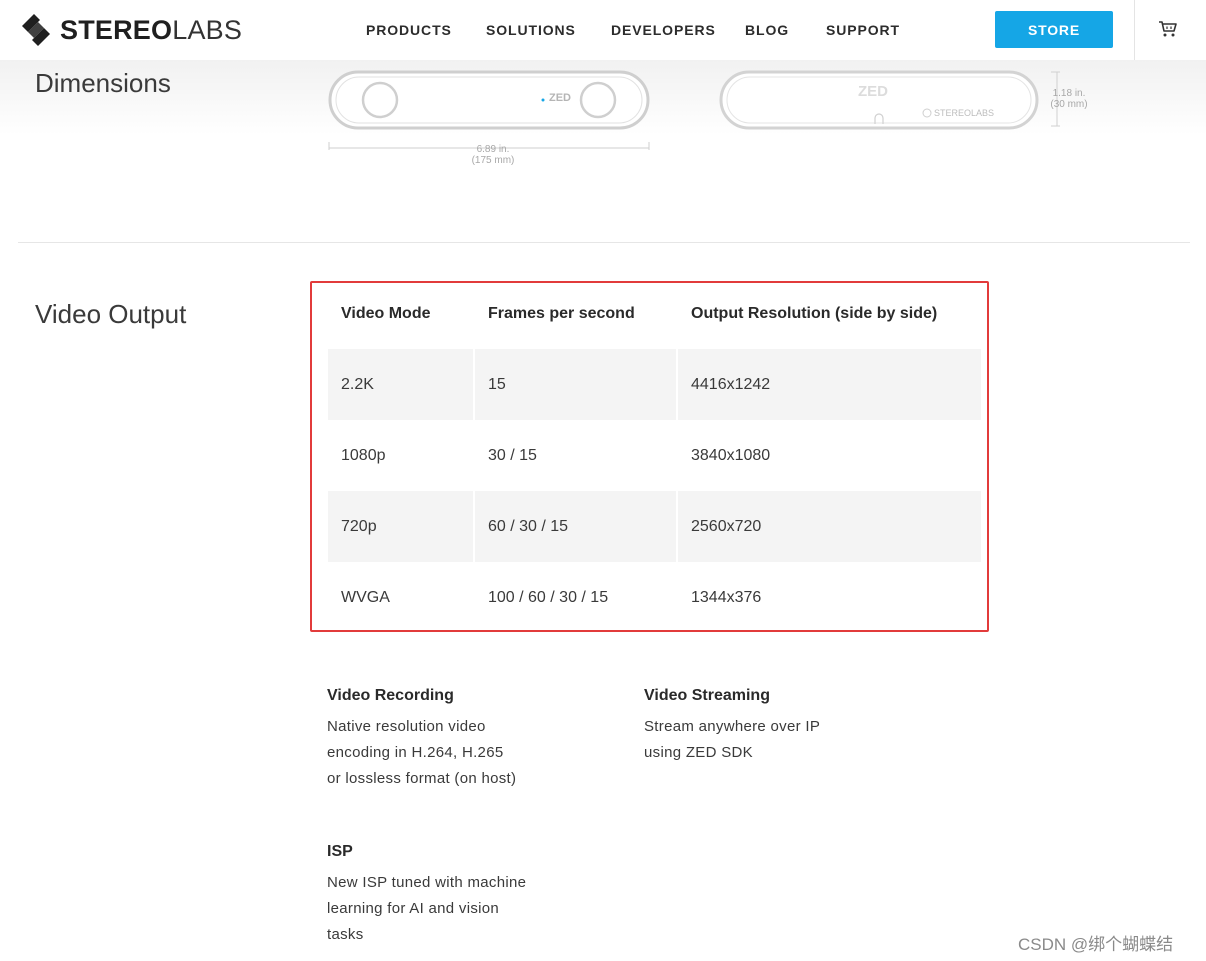 Image resolution: width=1206 pixels, height=961 pixels. I want to click on store-button: STORE, so click(1054, 29).